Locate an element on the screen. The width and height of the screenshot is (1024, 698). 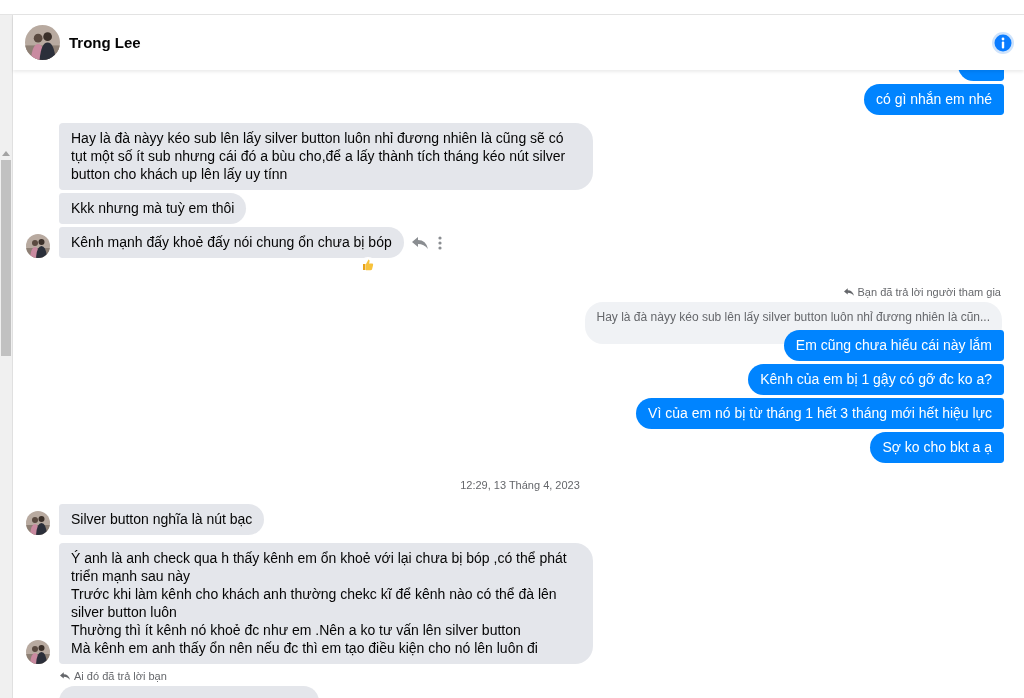
message-bubble: Em cũng chưa hiểu cái này lắm is located at coordinates (893, 345).